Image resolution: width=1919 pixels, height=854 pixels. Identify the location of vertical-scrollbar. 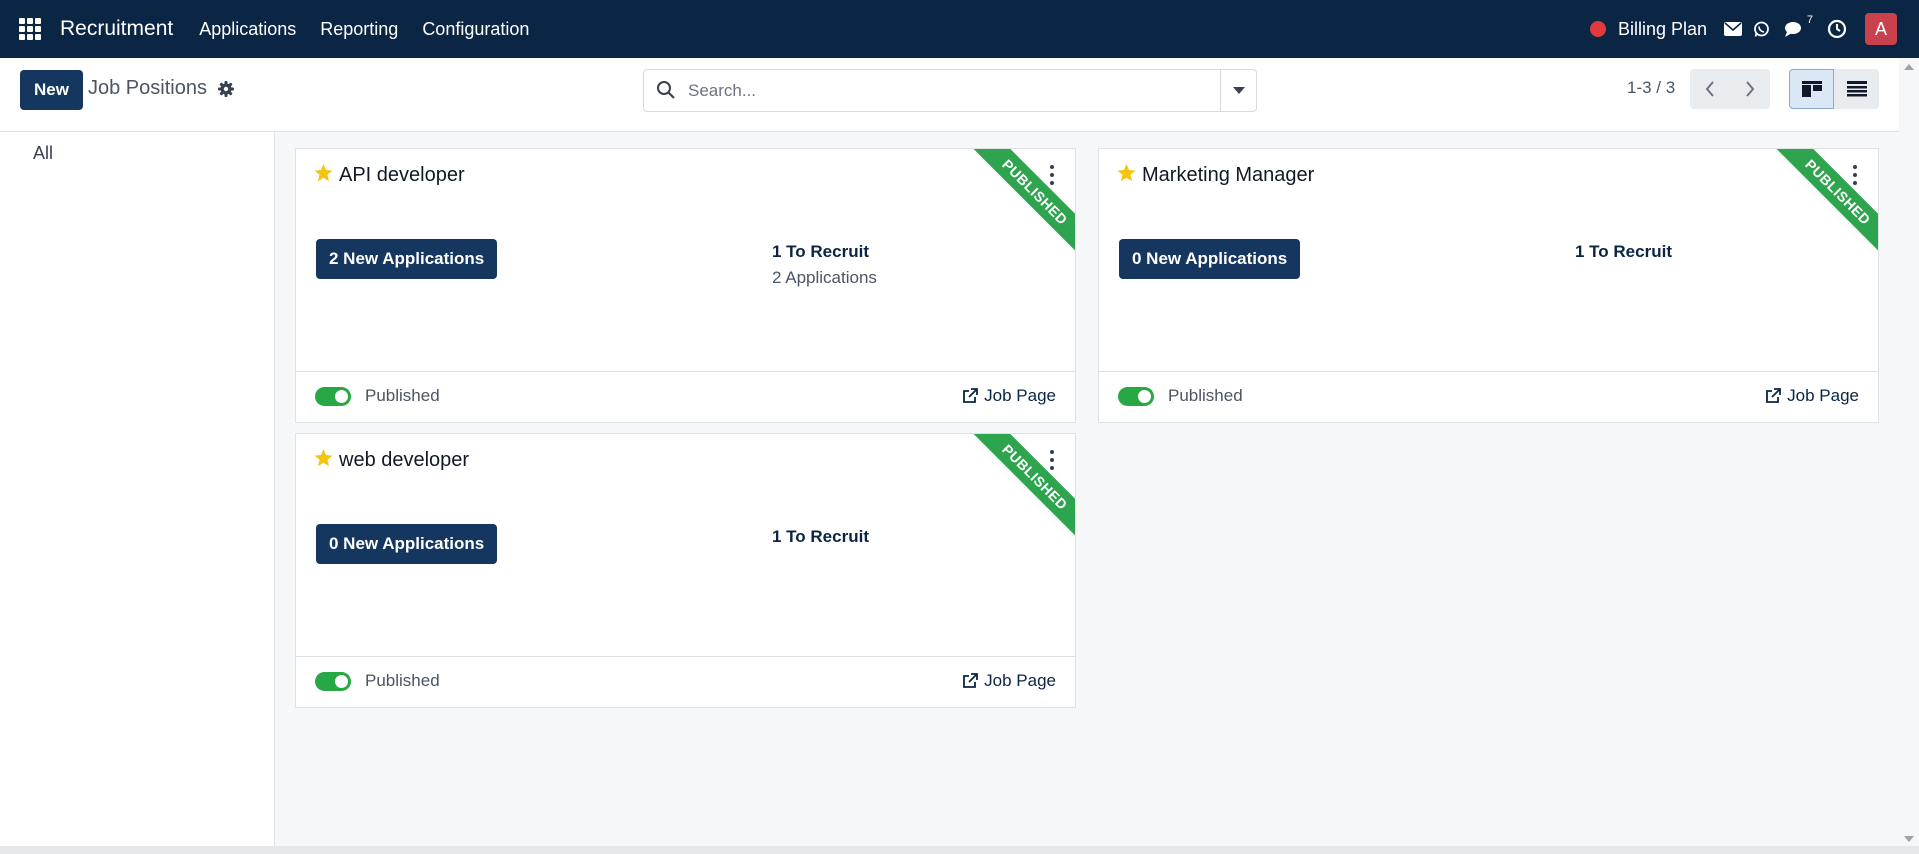
(1909, 453).